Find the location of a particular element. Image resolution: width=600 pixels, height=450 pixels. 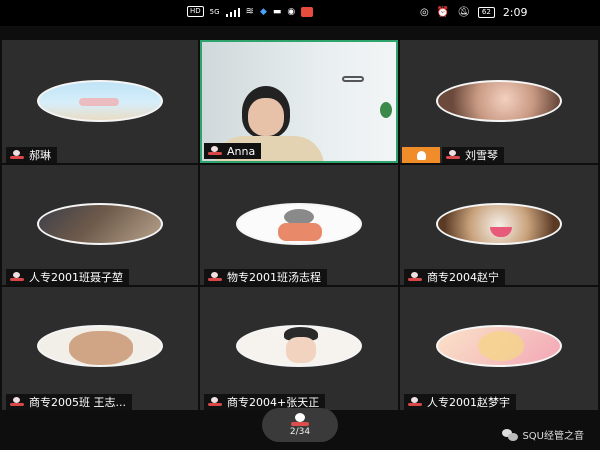

alarm-icon: ⏰ is located at coordinates (443, 12).